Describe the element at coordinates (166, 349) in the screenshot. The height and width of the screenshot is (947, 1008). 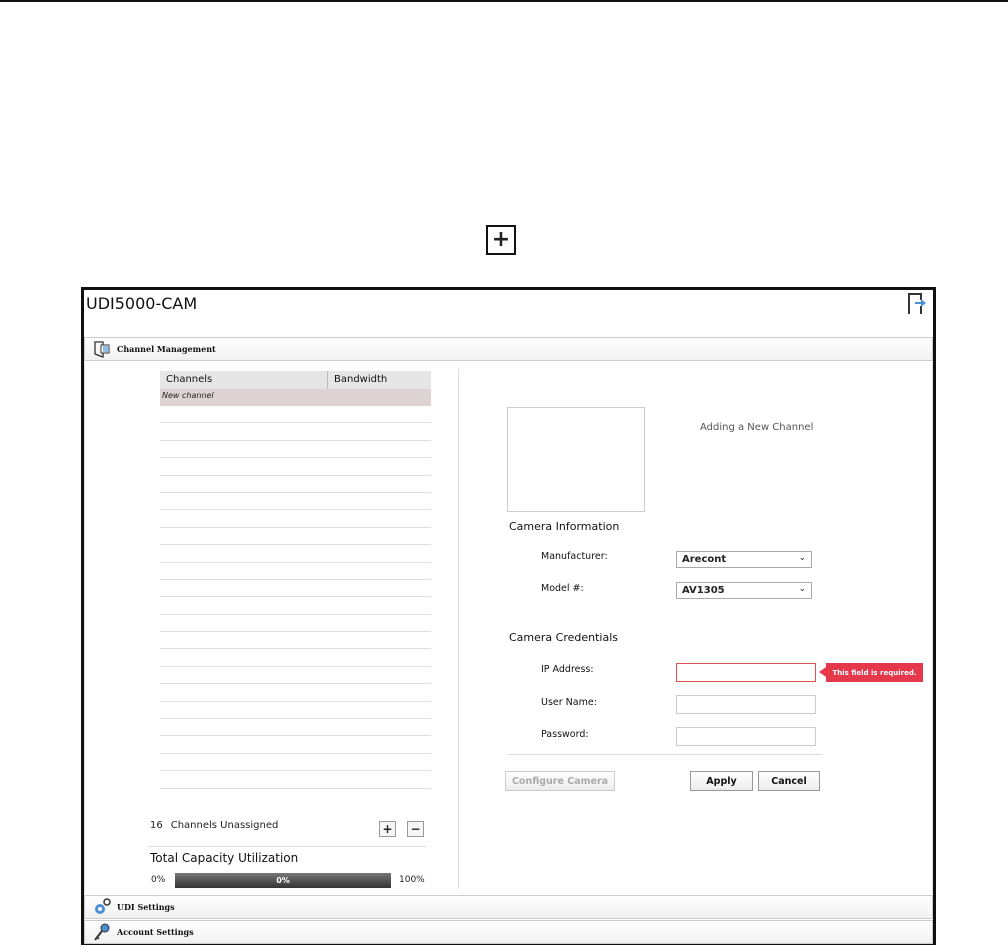
I see `channel-management-label: Channel Management` at that location.